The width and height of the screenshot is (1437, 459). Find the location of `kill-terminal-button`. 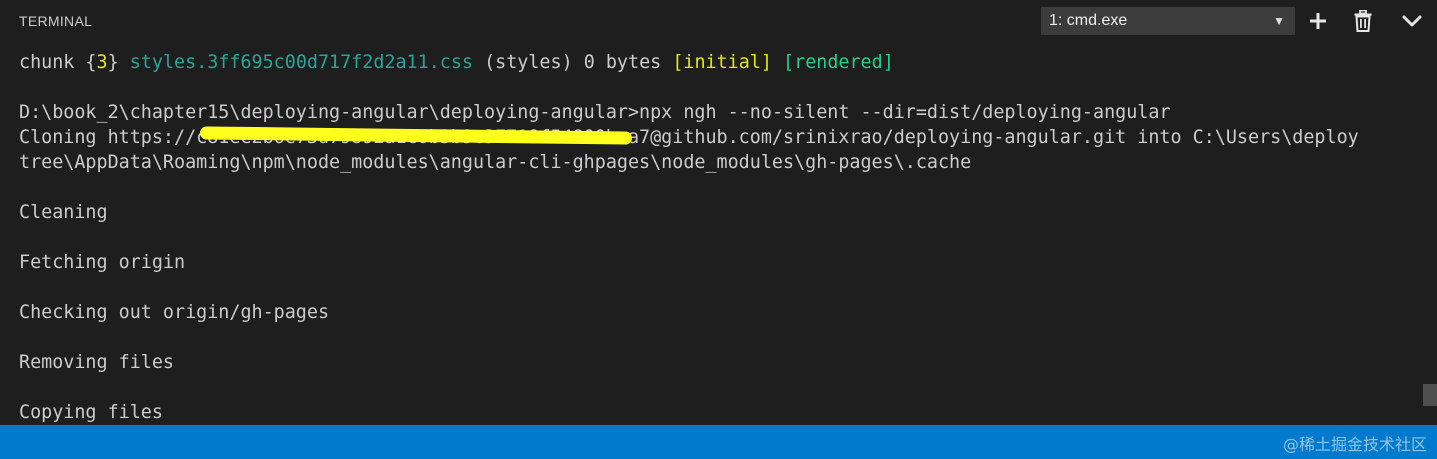

kill-terminal-button is located at coordinates (1363, 21).